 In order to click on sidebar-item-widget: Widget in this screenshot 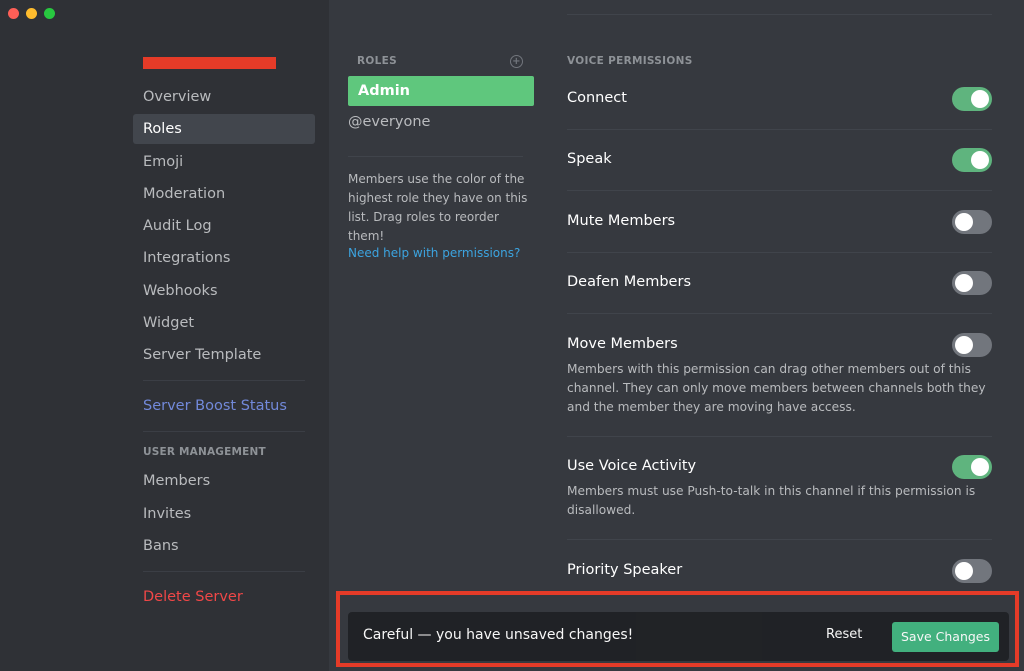, I will do `click(224, 323)`.